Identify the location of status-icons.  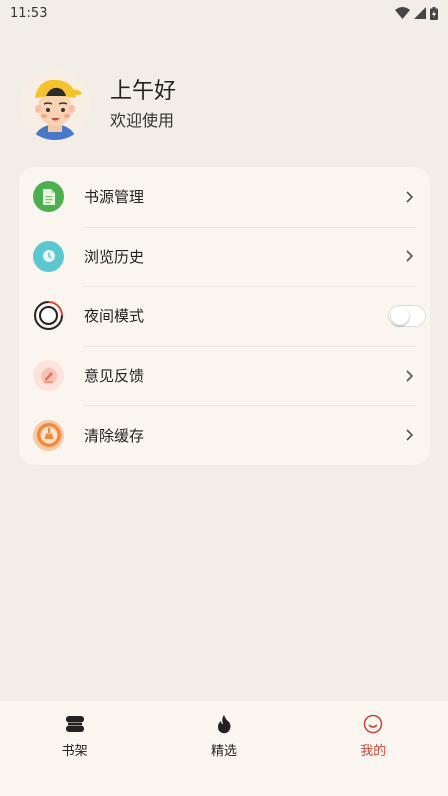
(416, 13).